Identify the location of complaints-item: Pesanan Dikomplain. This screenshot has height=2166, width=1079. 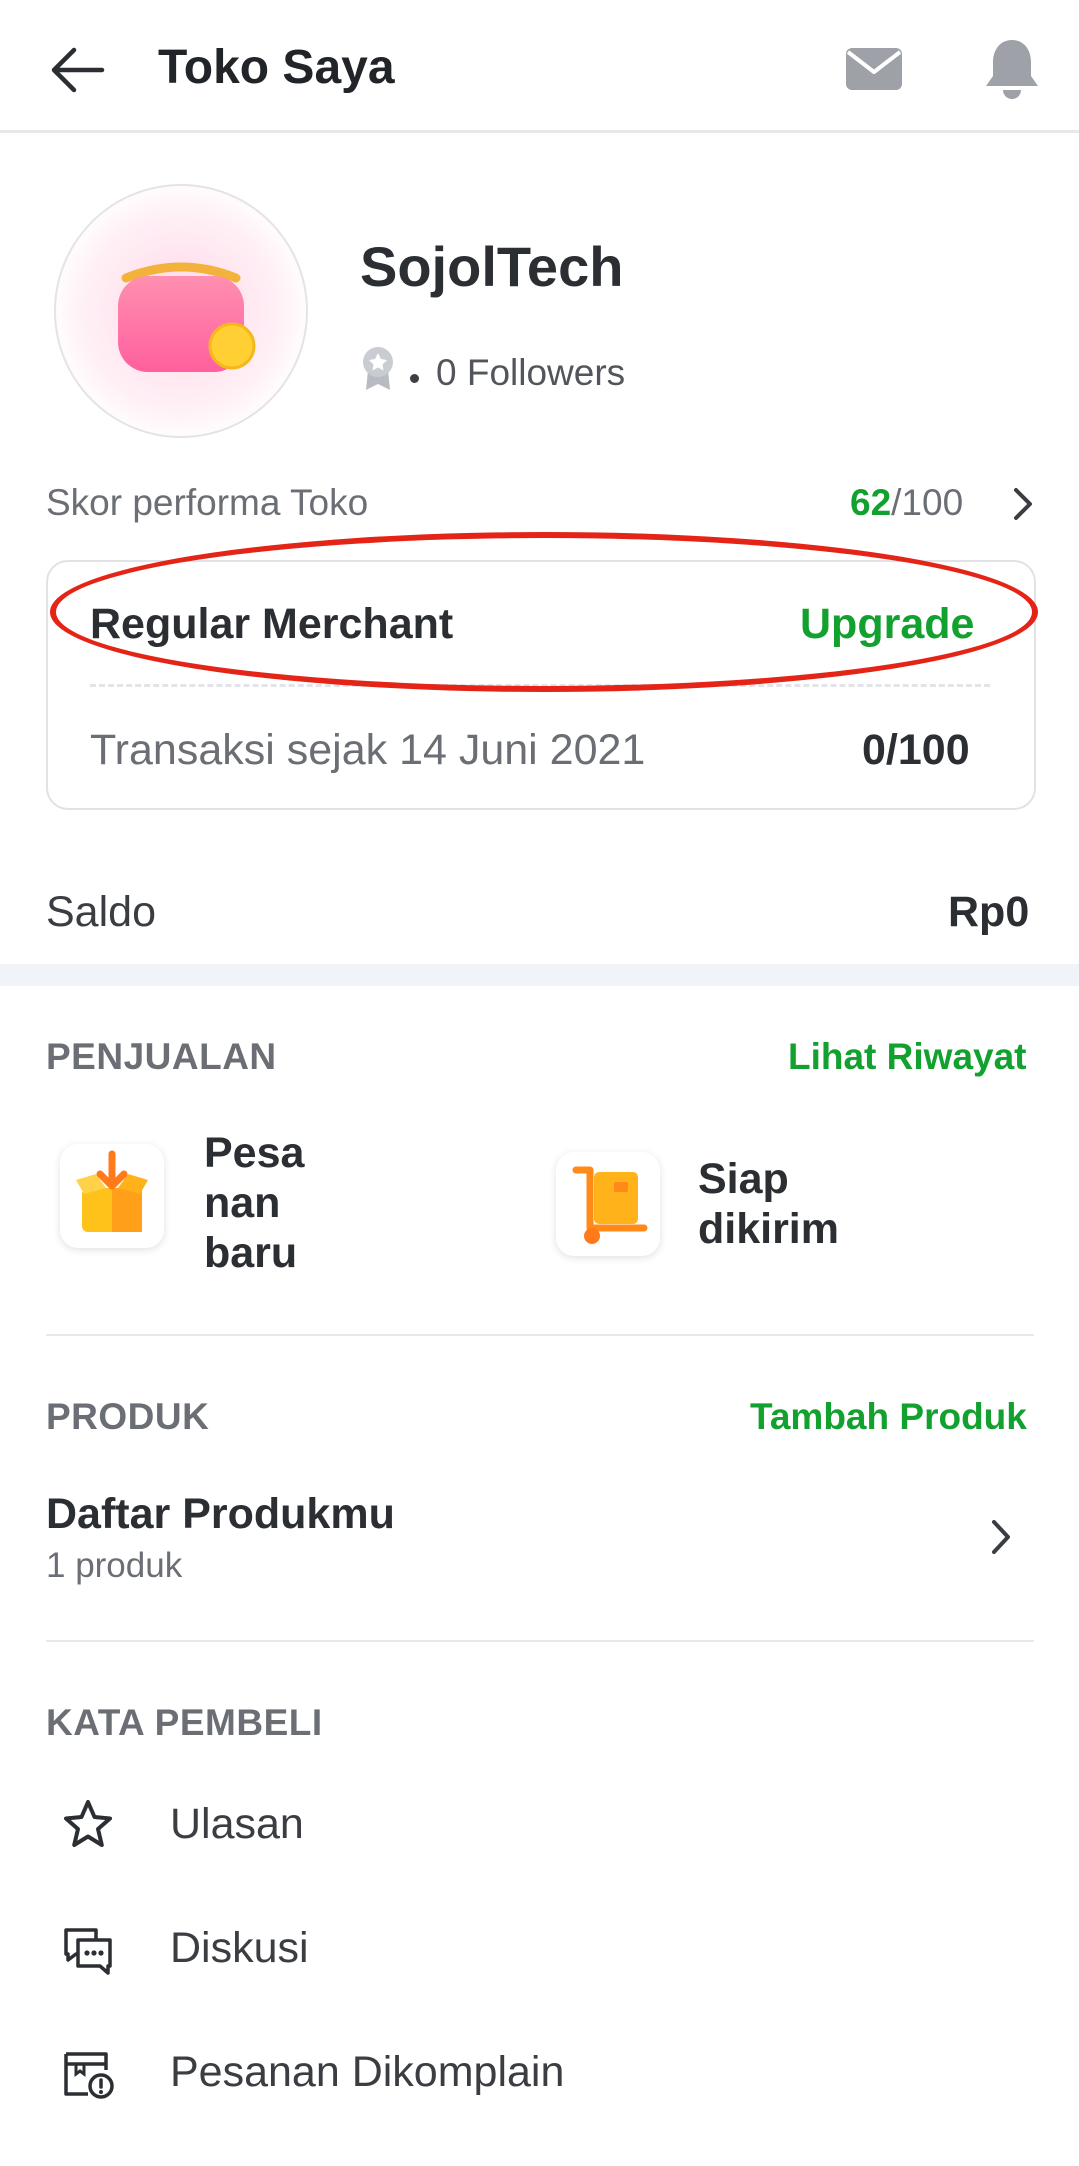
(540, 2074).